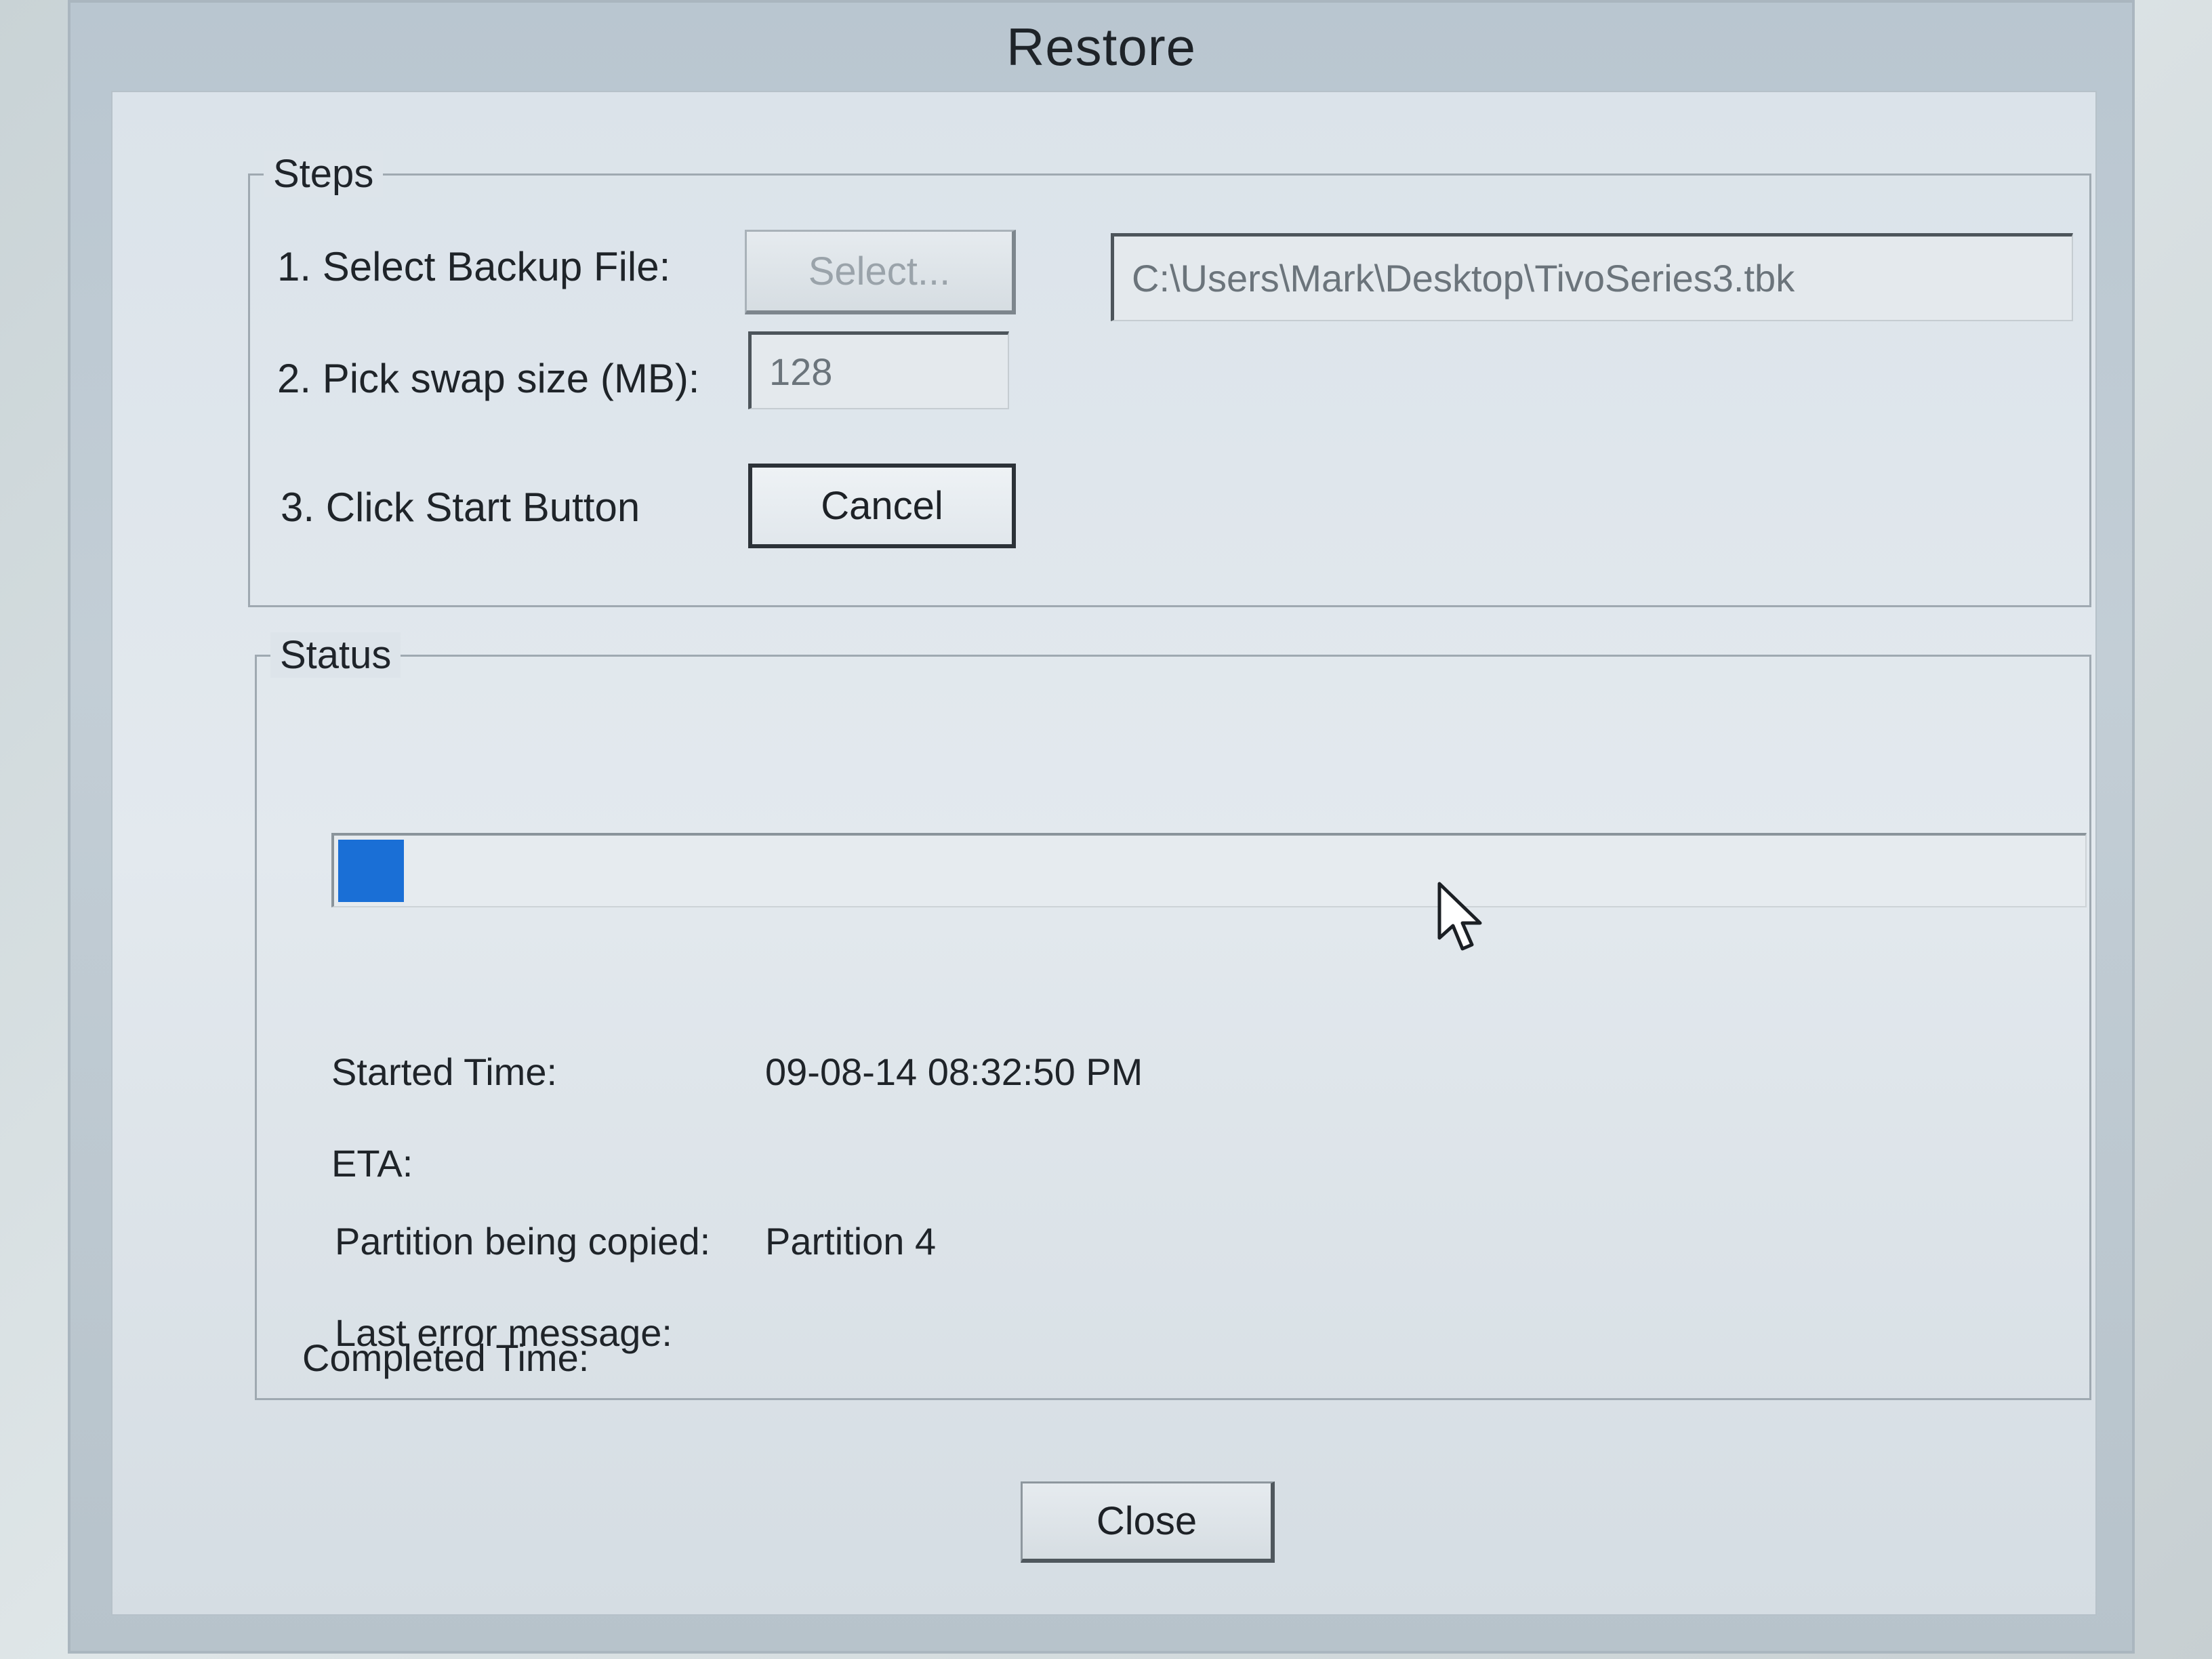  I want to click on step3-label: 3. Click Start Button, so click(460, 508).